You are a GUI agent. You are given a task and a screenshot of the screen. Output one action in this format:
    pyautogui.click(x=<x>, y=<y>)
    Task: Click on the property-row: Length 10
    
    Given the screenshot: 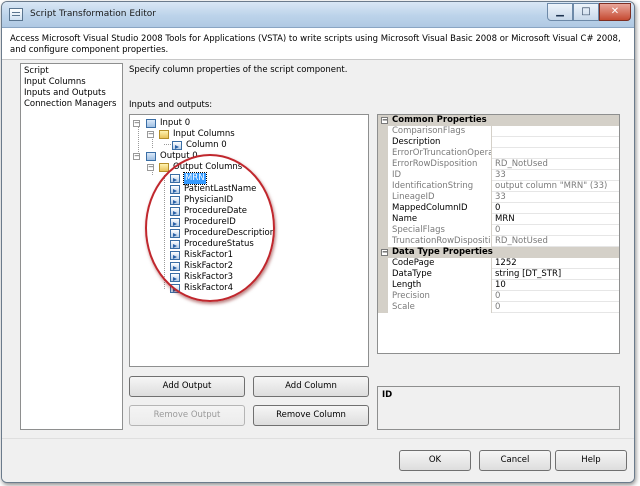 What is the action you would take?
    pyautogui.click(x=498, y=285)
    